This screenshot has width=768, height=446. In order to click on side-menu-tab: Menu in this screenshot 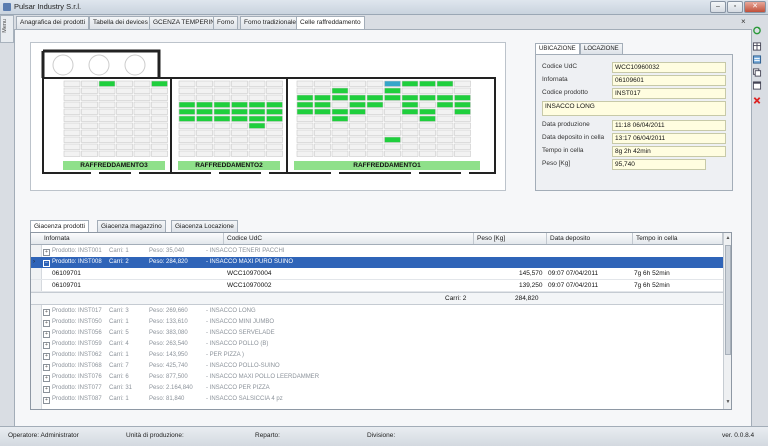, I will do `click(7, 29)`.